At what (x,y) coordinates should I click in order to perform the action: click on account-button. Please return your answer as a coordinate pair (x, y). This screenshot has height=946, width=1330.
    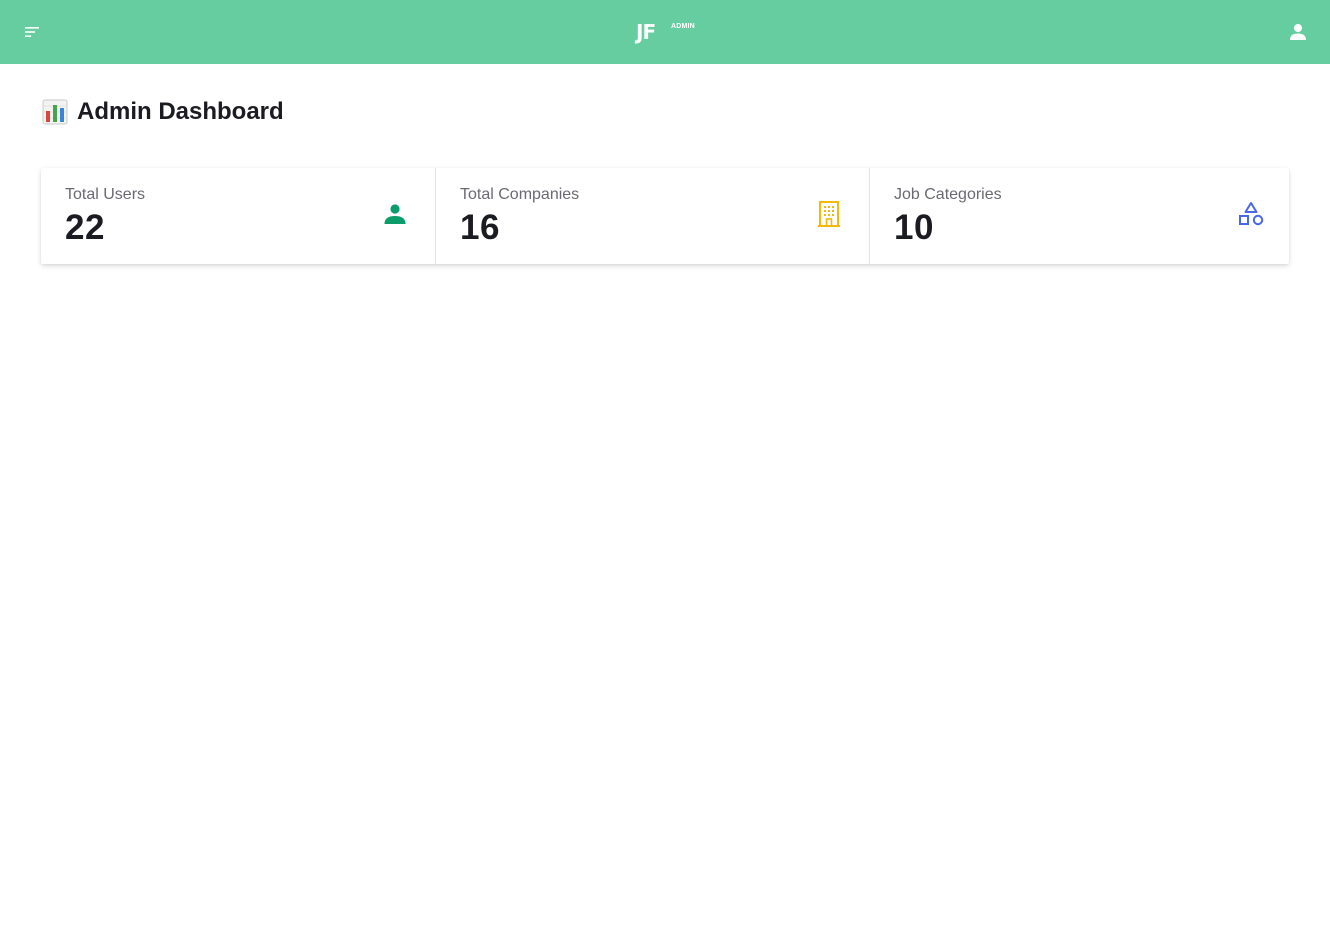
    Looking at the image, I should click on (1298, 32).